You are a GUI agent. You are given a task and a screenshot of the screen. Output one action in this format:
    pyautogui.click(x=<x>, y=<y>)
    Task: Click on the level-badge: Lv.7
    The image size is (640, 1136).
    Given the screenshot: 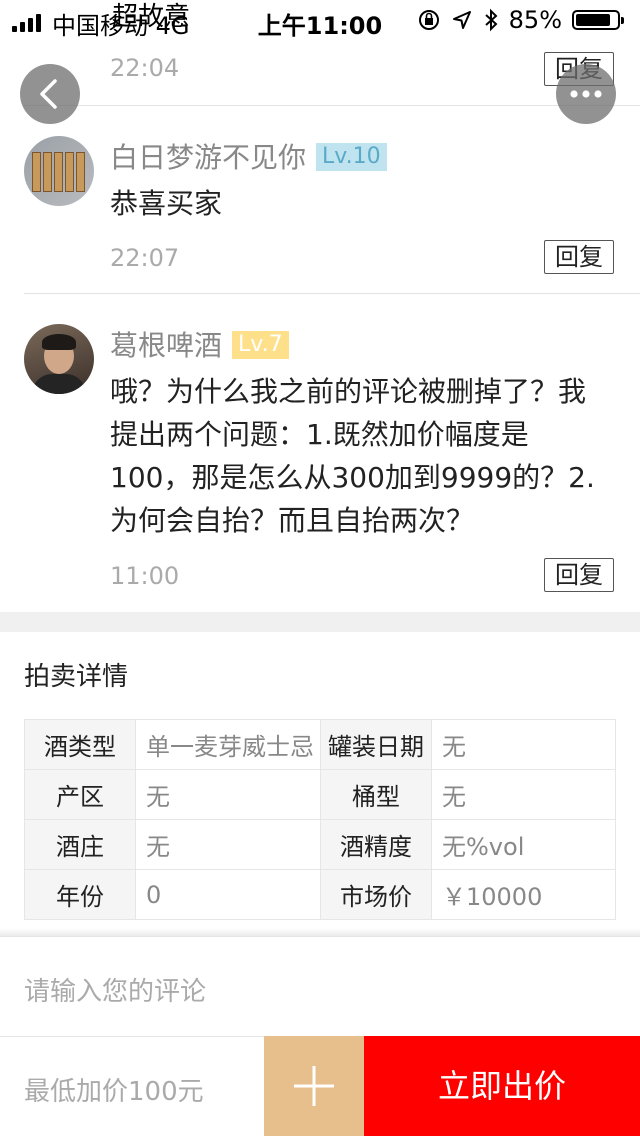 What is the action you would take?
    pyautogui.click(x=260, y=345)
    